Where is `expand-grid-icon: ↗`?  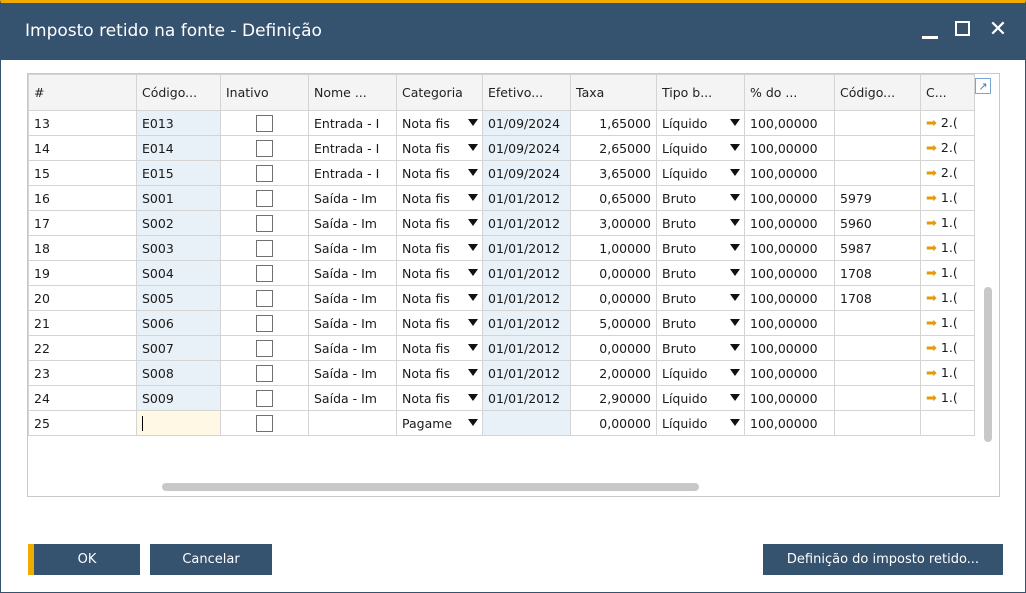 expand-grid-icon: ↗ is located at coordinates (983, 86).